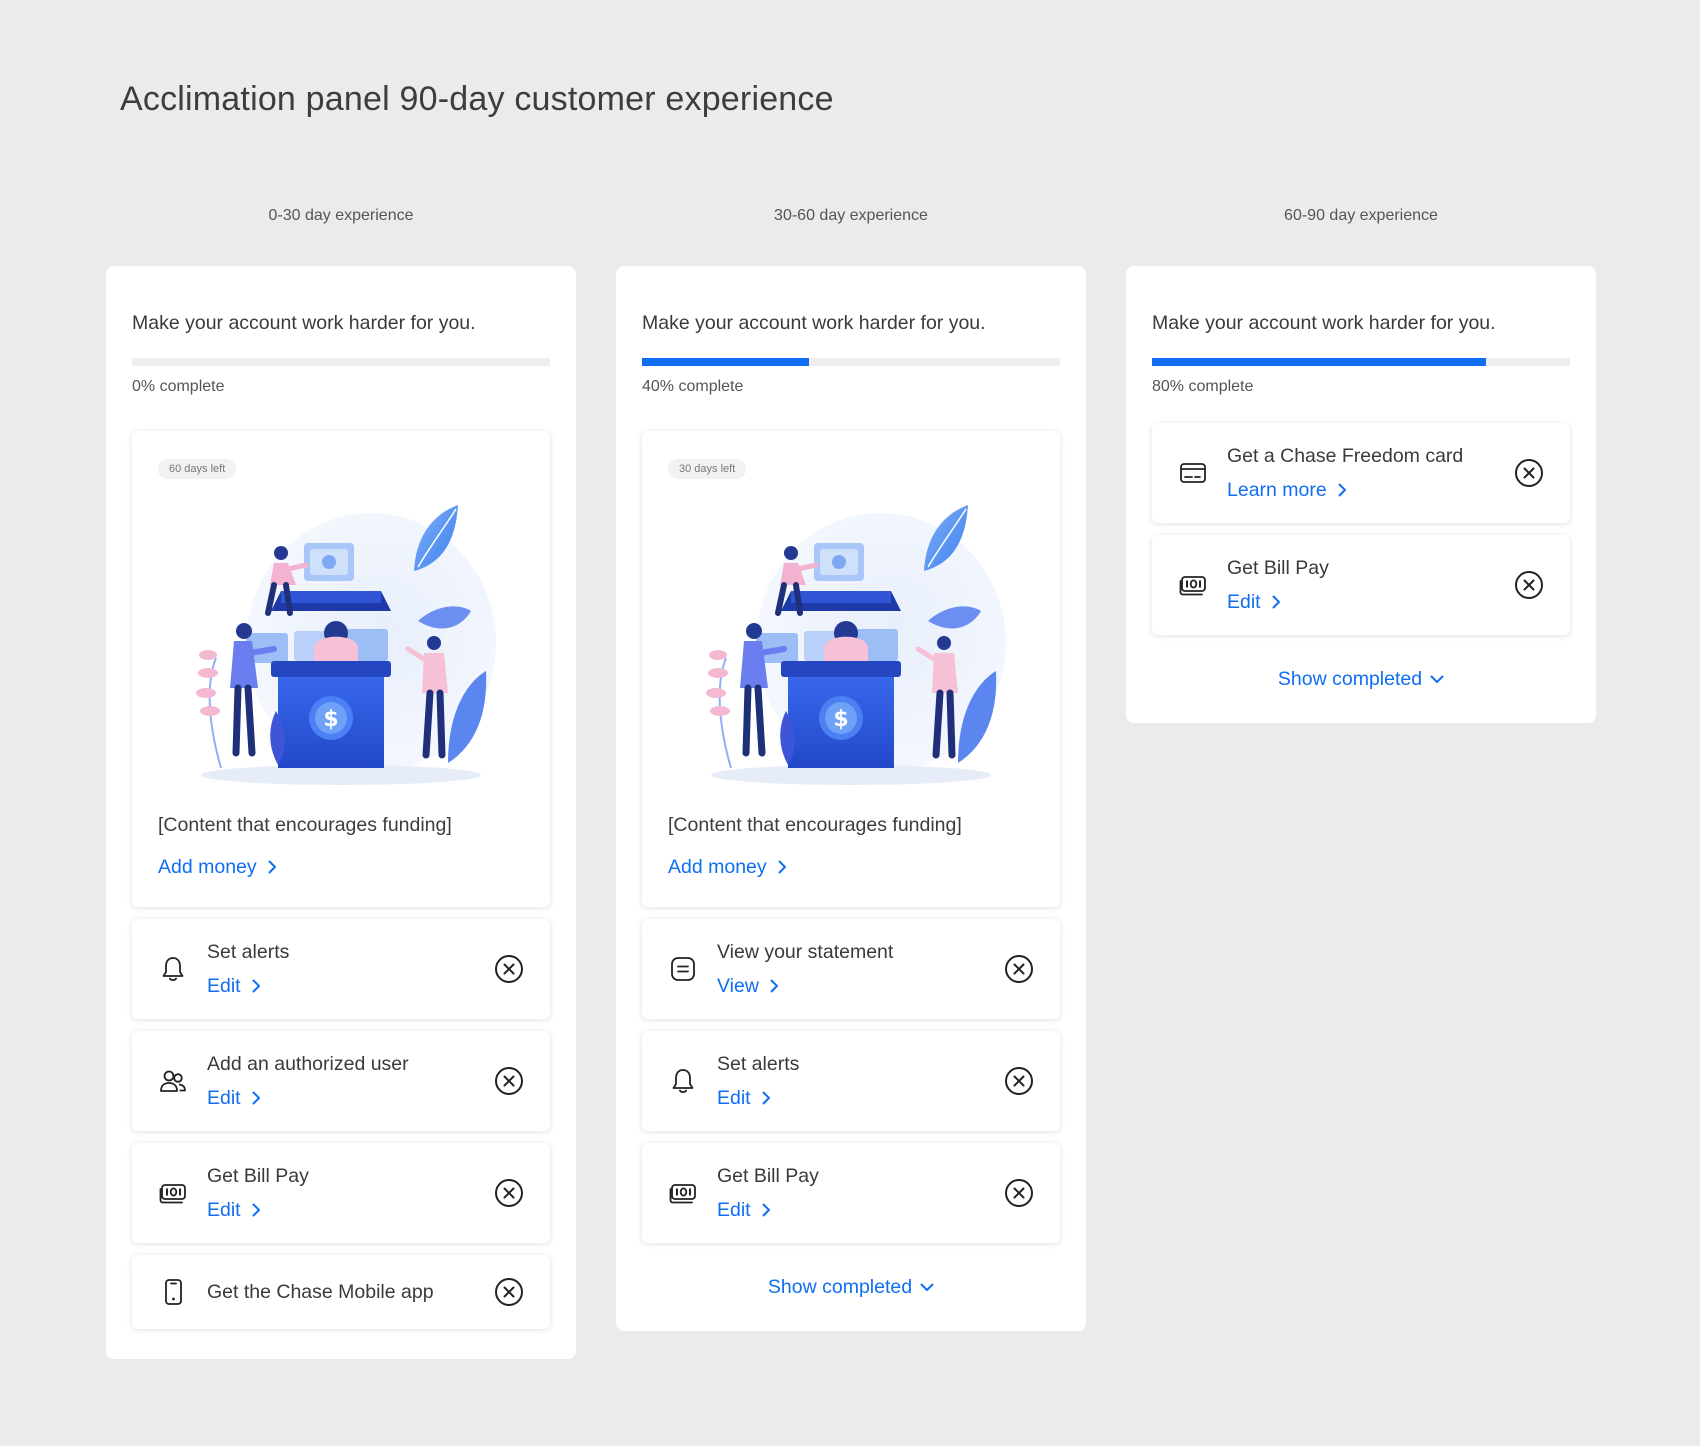 This screenshot has height=1446, width=1700. What do you see at coordinates (308, 1064) in the screenshot?
I see `task-title: Add an authorized user` at bounding box center [308, 1064].